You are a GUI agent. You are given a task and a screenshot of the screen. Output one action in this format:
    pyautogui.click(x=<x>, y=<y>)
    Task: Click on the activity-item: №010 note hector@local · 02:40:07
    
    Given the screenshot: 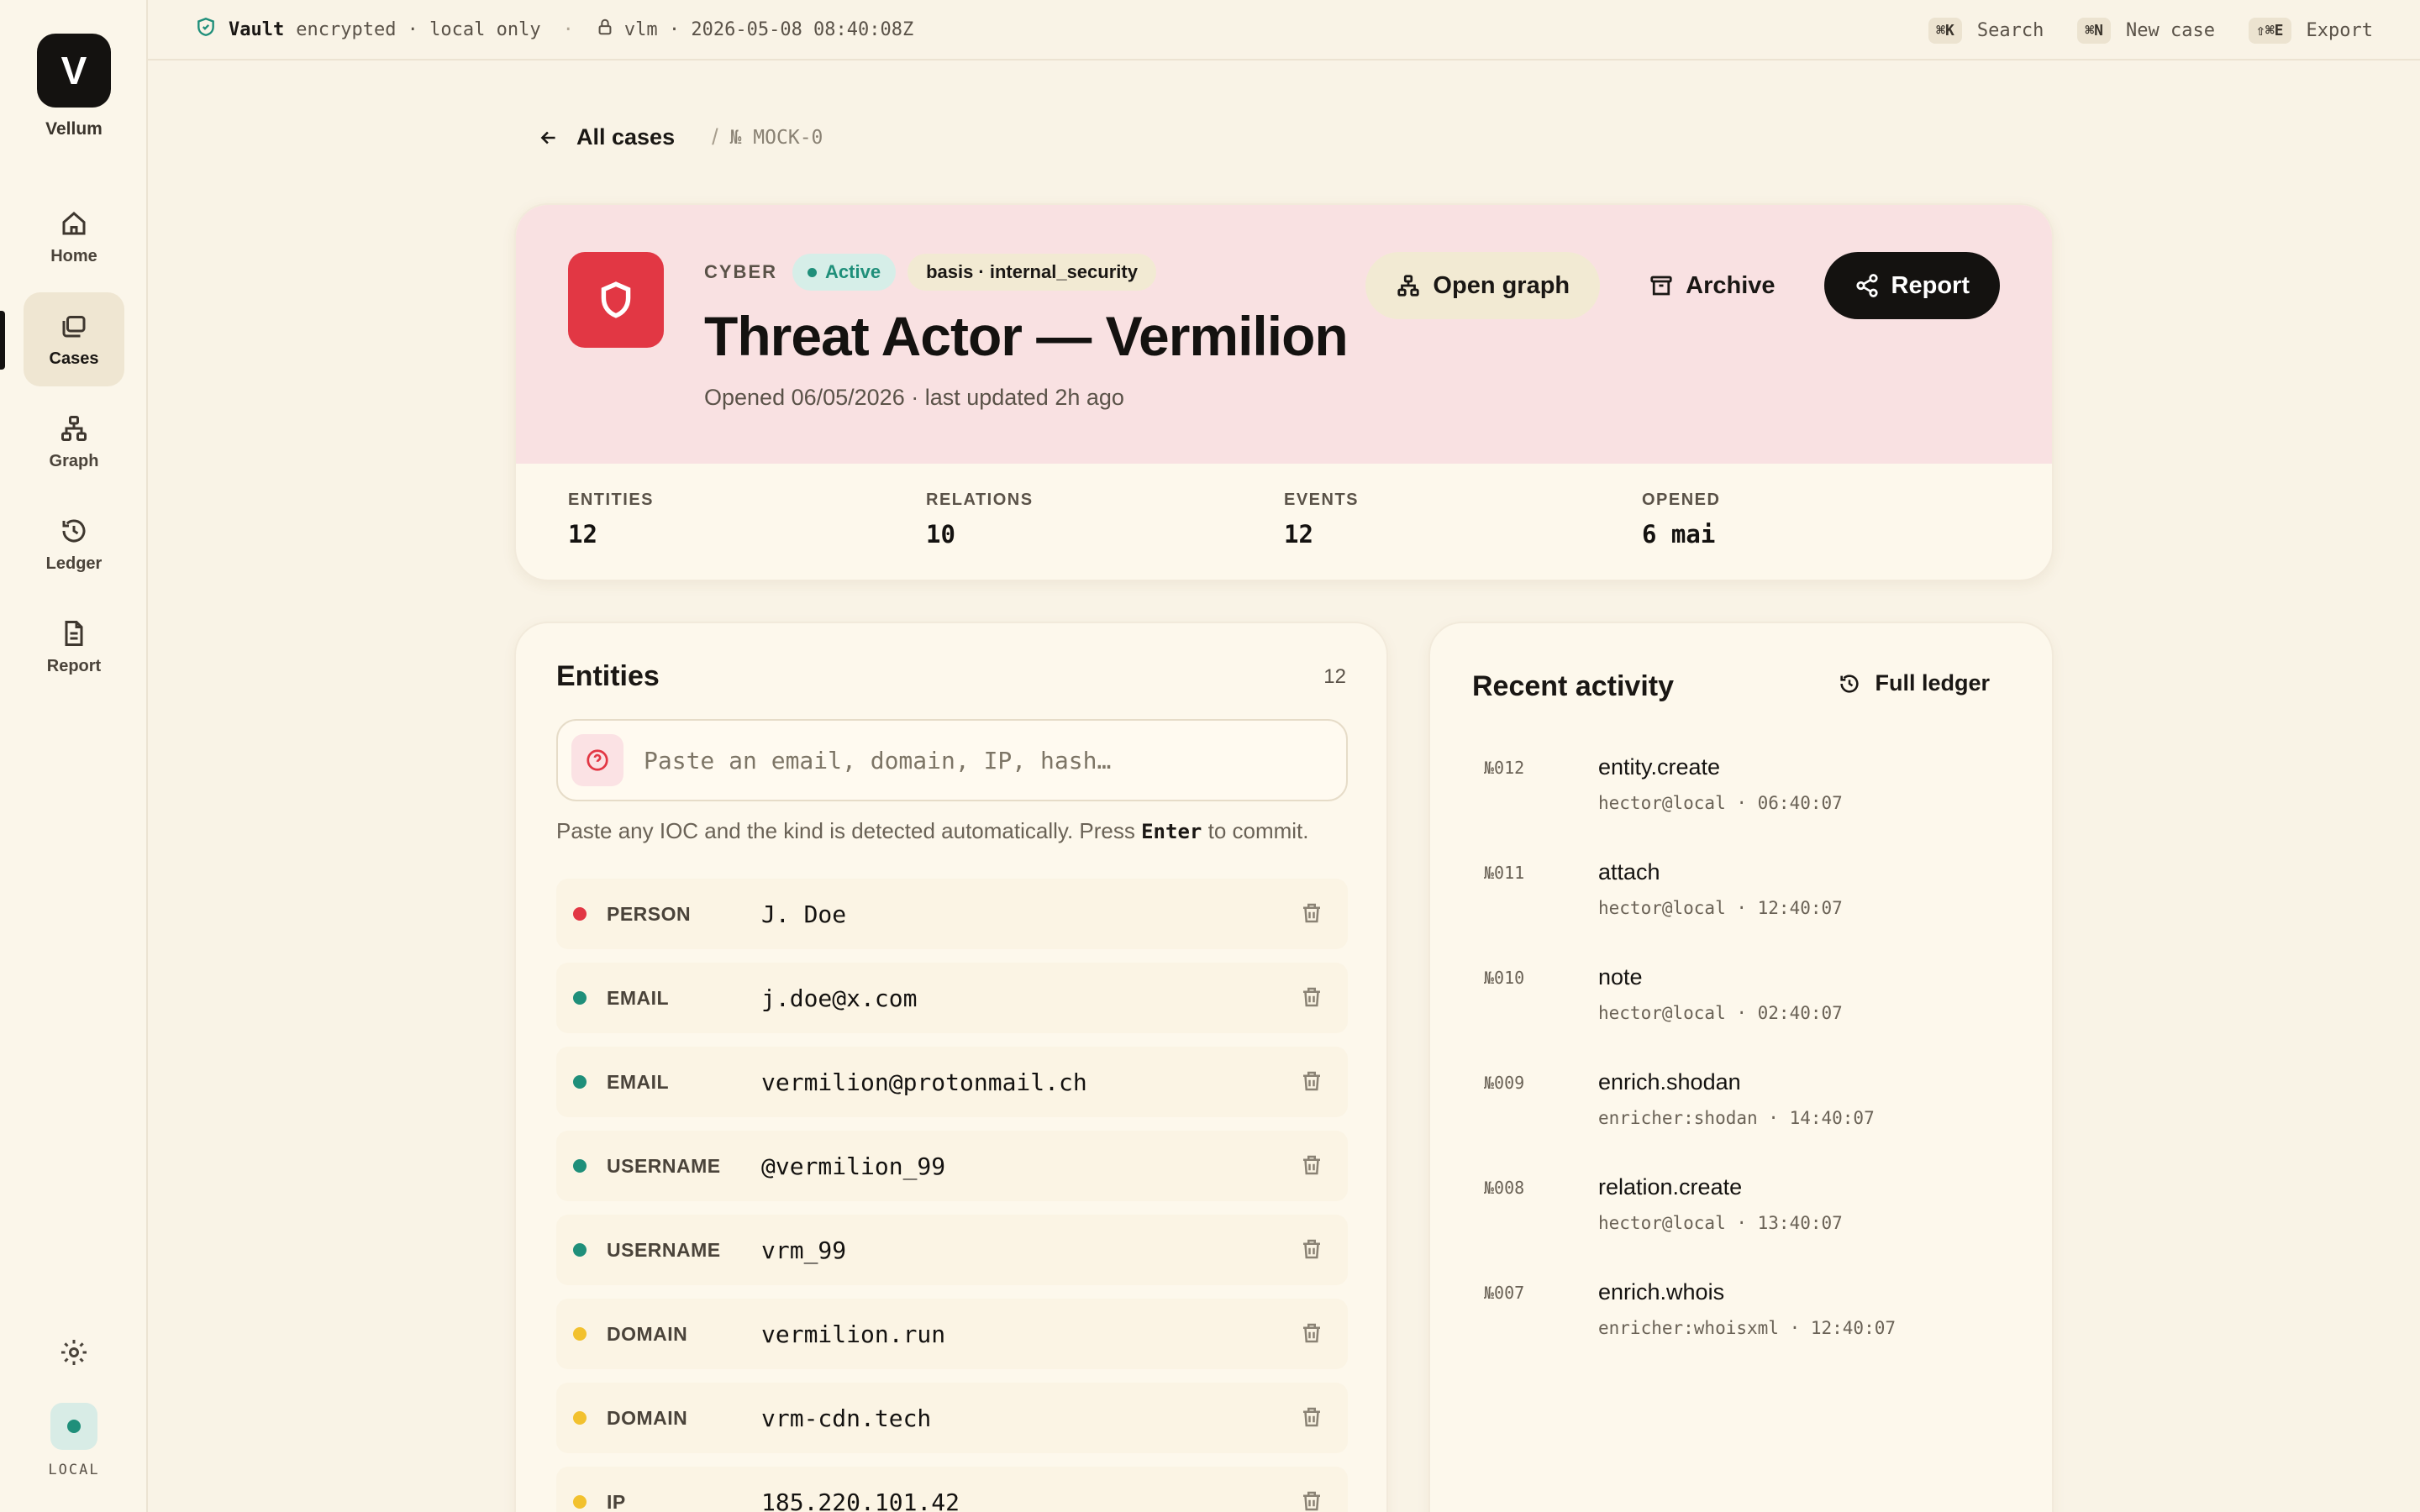 What is the action you would take?
    pyautogui.click(x=1744, y=1010)
    